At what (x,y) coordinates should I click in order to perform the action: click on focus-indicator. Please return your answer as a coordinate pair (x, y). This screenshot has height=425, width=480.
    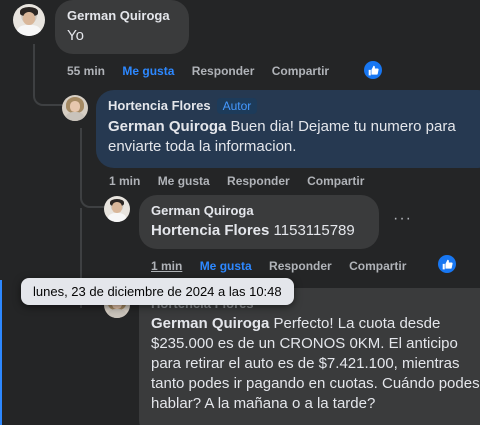
    Looking at the image, I should click on (1, 352).